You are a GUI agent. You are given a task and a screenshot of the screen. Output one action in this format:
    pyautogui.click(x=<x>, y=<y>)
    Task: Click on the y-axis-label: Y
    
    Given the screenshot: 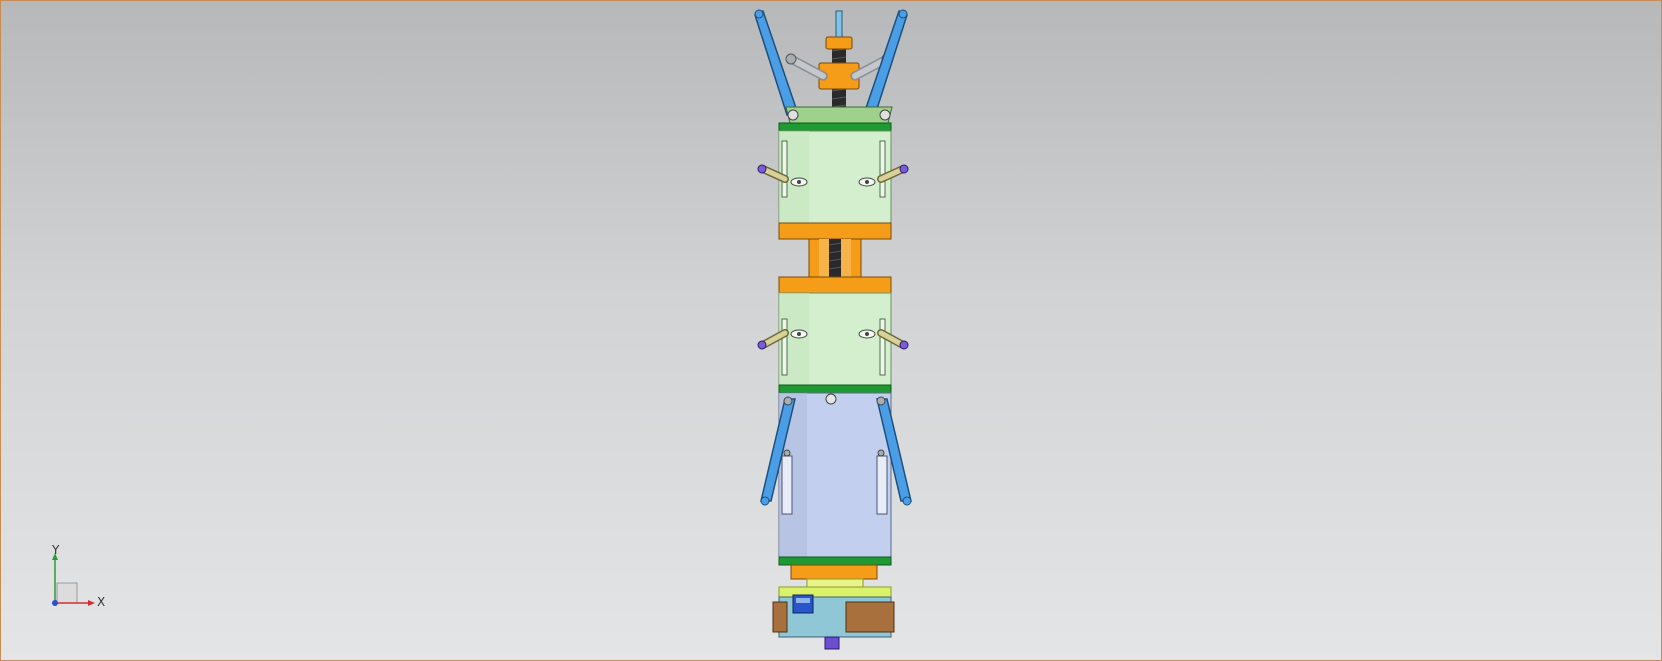 What is the action you would take?
    pyautogui.click(x=56, y=550)
    